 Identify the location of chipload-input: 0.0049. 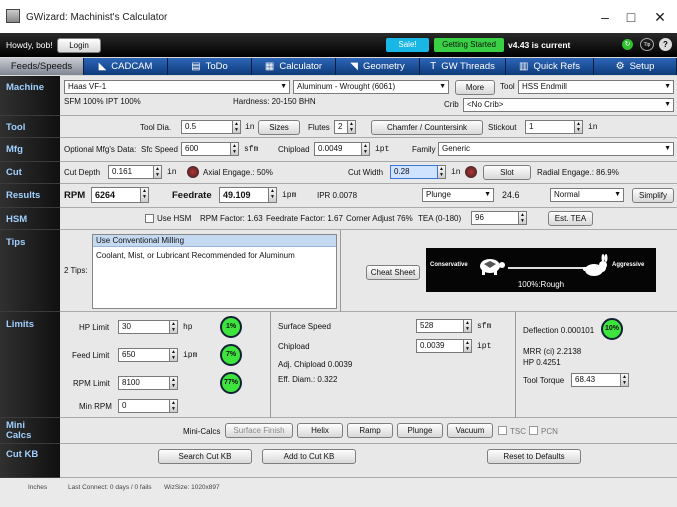
(338, 149).